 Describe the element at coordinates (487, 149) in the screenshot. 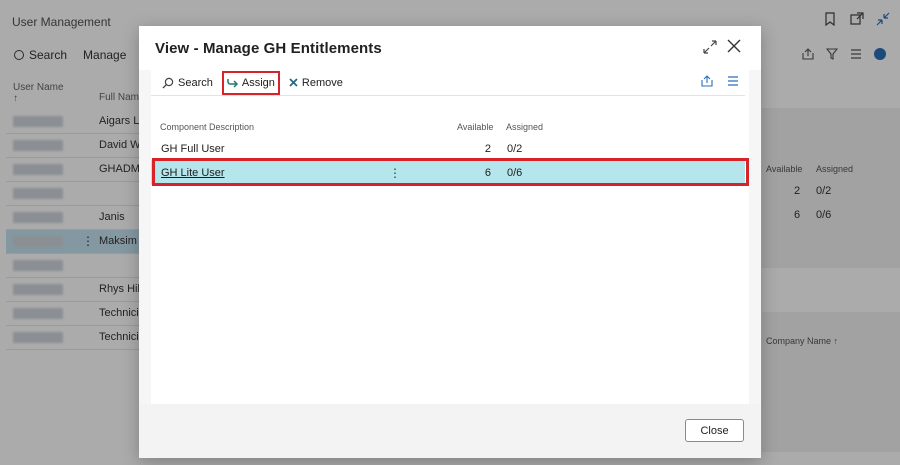

I see `available-value: 2` at that location.